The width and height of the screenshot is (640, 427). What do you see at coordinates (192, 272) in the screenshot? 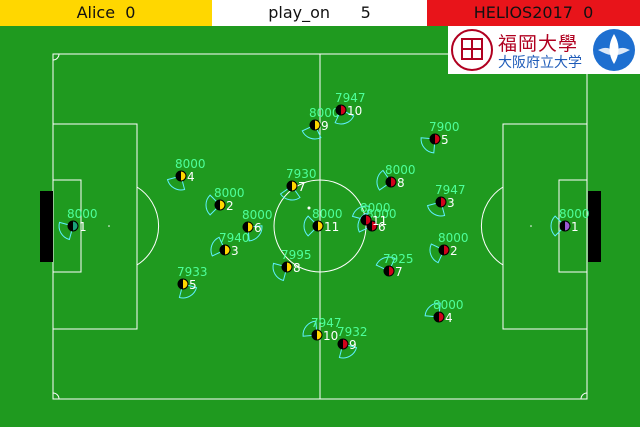
I see `player-stamina: 7933` at bounding box center [192, 272].